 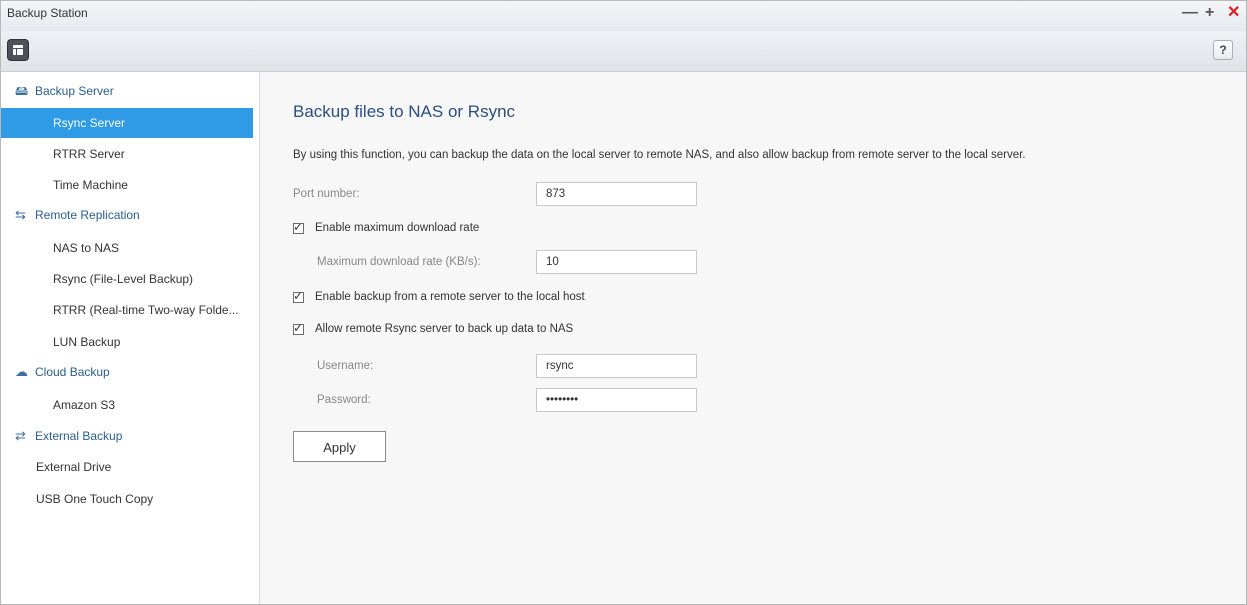 I want to click on enable-max-download-rate-label: Enable maximum download rate, so click(x=397, y=228).